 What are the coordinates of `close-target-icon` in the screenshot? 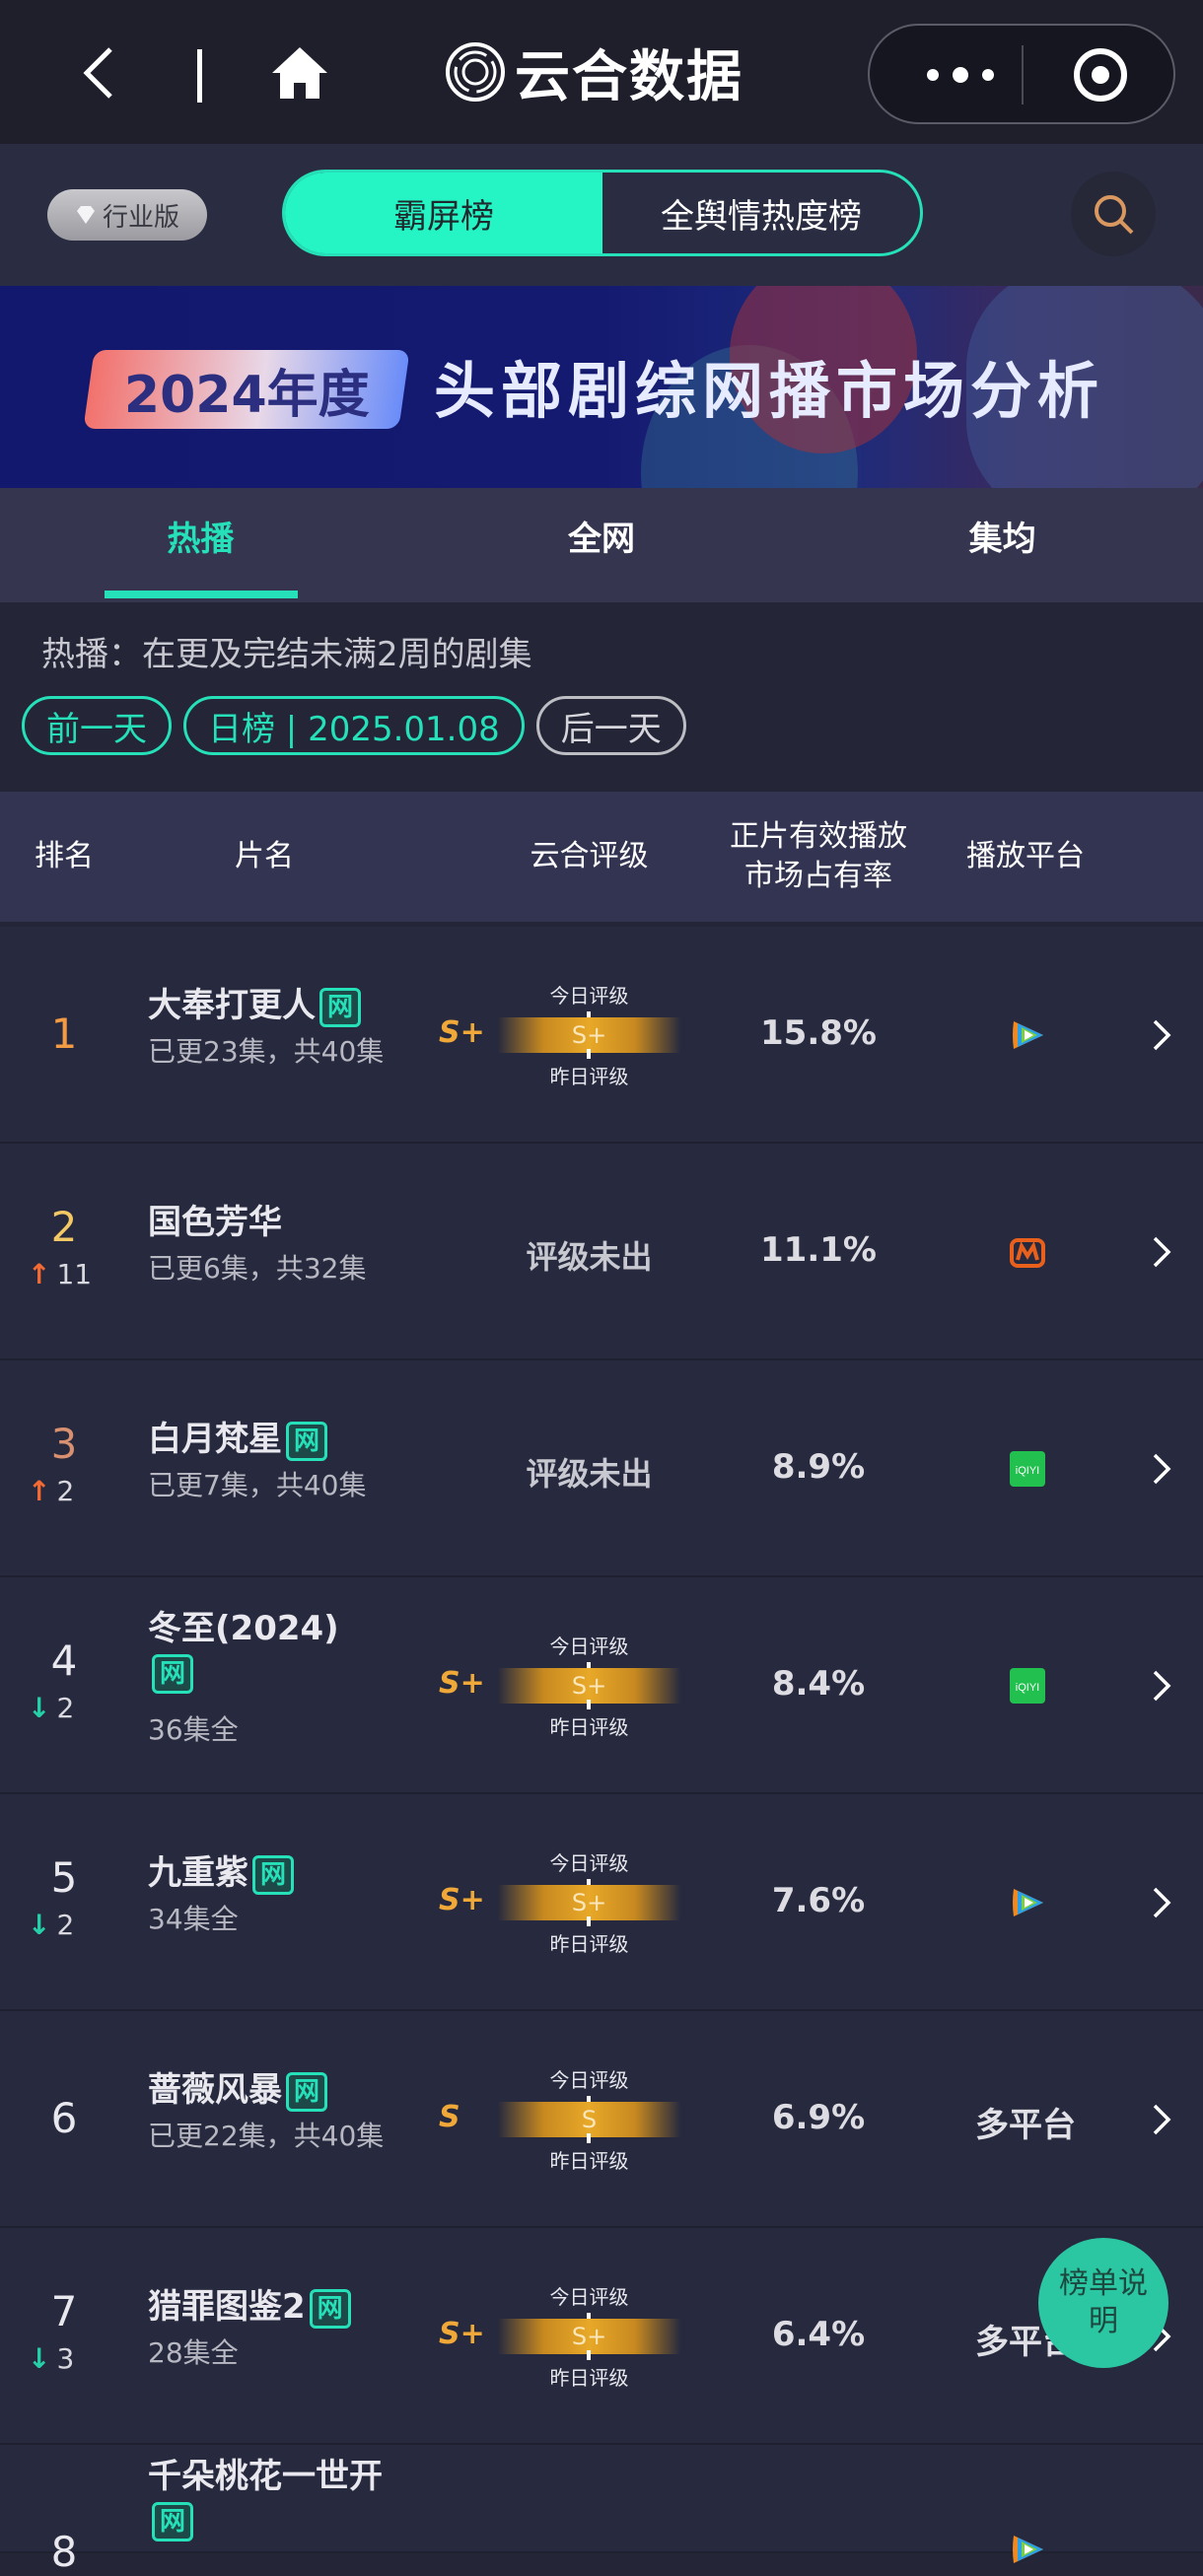 It's located at (1100, 75).